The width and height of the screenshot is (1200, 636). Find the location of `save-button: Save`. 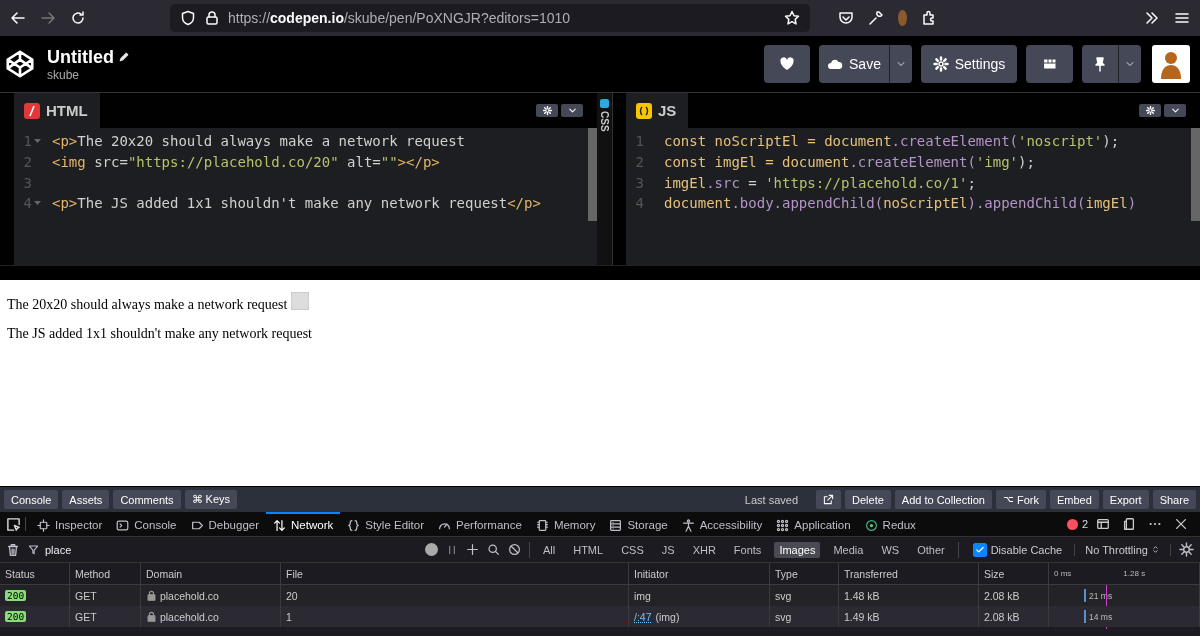

save-button: Save is located at coordinates (854, 64).